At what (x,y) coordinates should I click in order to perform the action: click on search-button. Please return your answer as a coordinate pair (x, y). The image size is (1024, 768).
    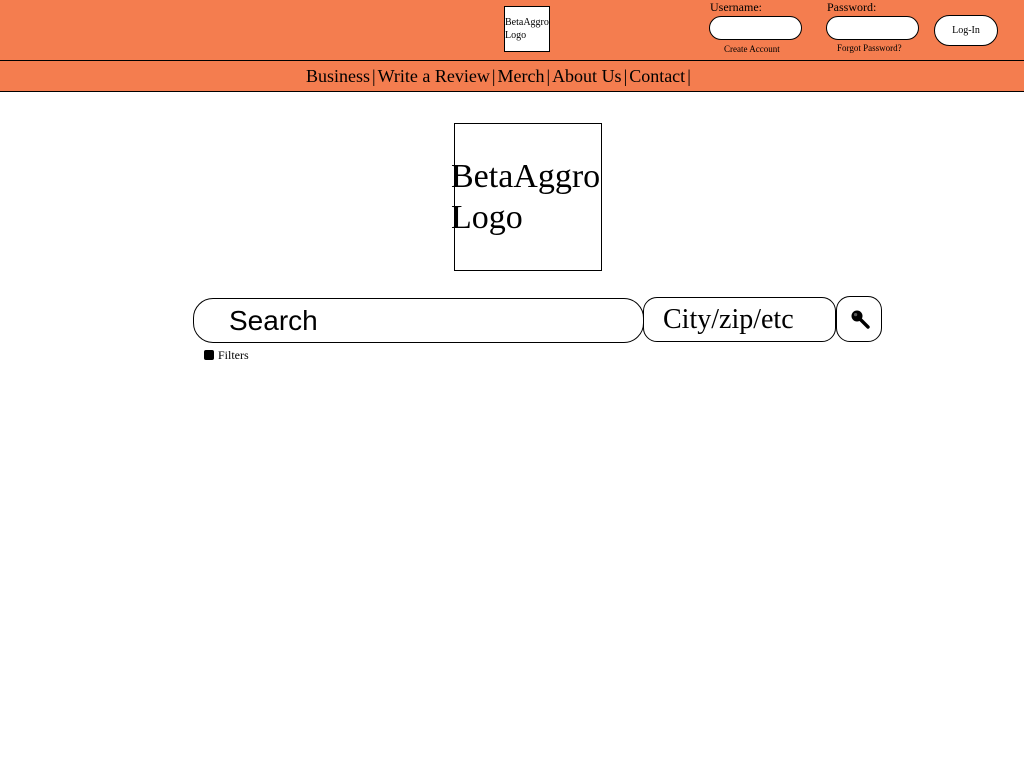
    Looking at the image, I should click on (859, 319).